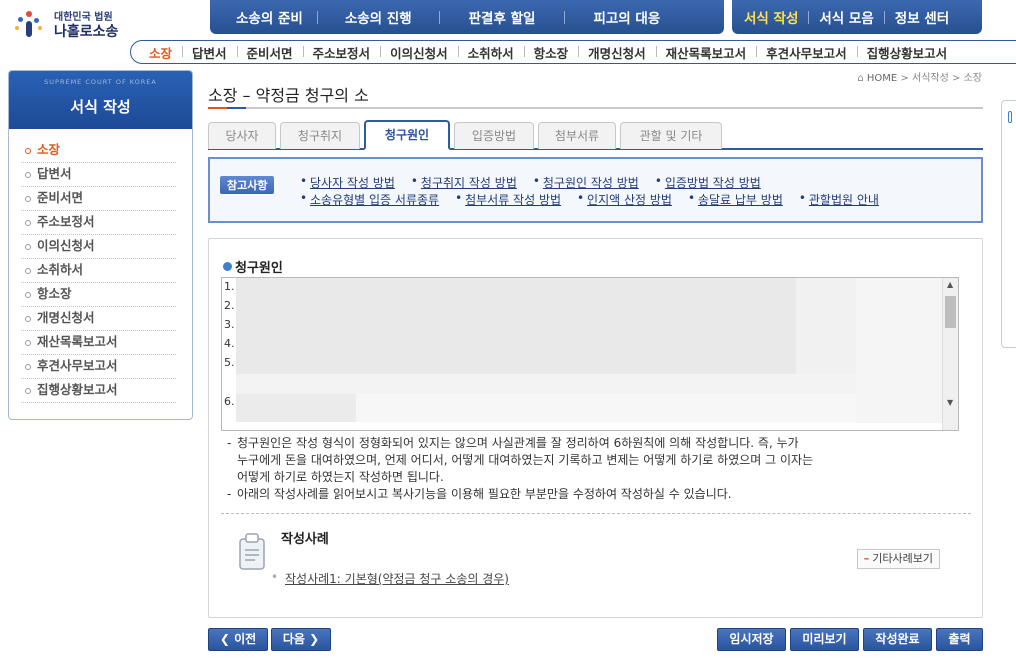 The height and width of the screenshot is (661, 1016). I want to click on sidebar-item-name-change: 개명신청서, so click(98, 319).